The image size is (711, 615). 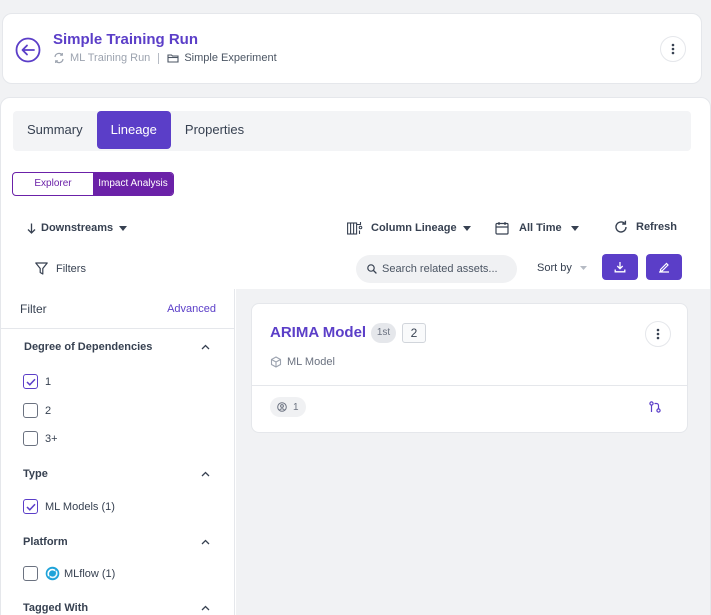 What do you see at coordinates (116, 474) in the screenshot?
I see `type-section-header: Type` at bounding box center [116, 474].